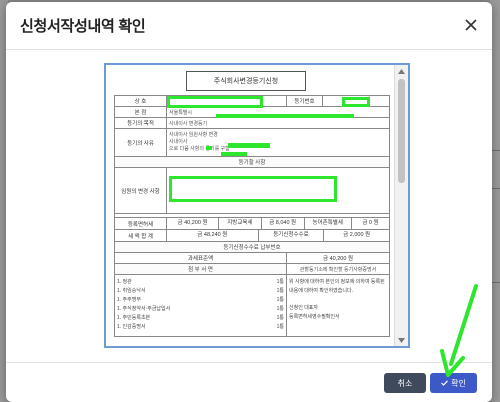 The height and width of the screenshot is (402, 500). What do you see at coordinates (303, 308) in the screenshot?
I see `confirm-text: 신청인 대표자` at bounding box center [303, 308].